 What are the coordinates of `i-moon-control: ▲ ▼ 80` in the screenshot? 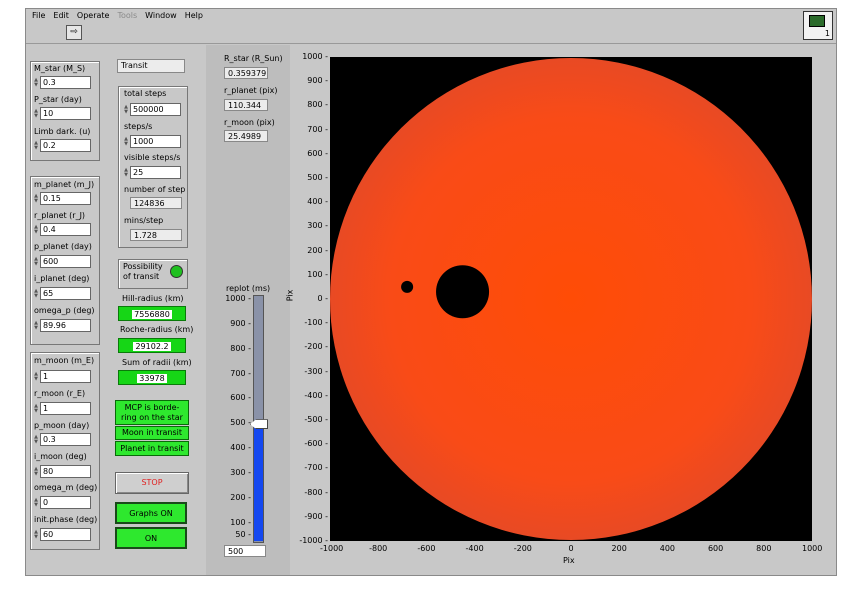 It's located at (61, 471).